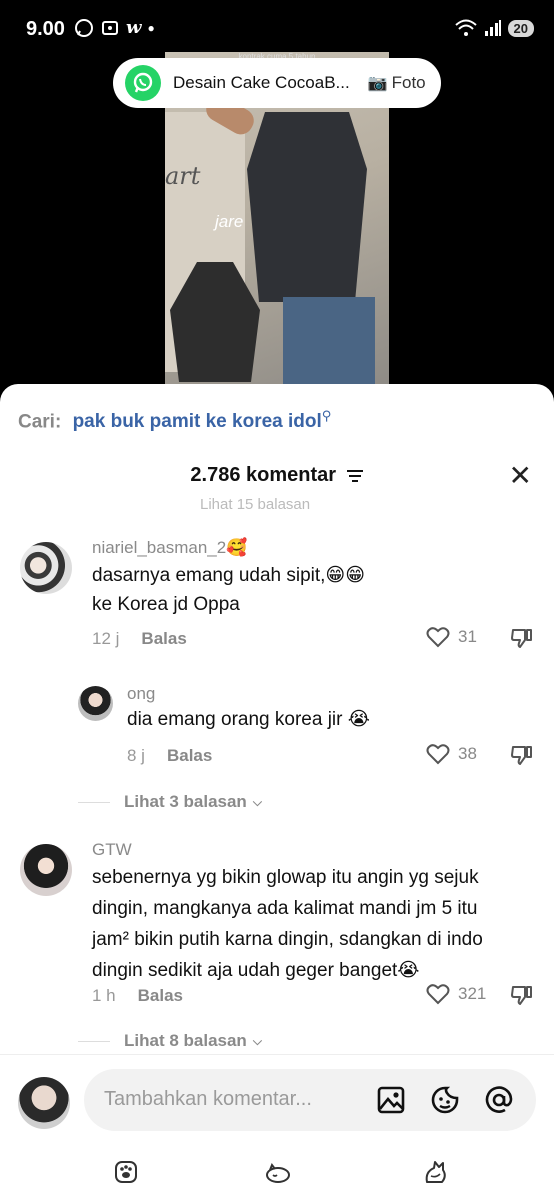  What do you see at coordinates (110, 28) in the screenshot?
I see `screenshot-icon` at bounding box center [110, 28].